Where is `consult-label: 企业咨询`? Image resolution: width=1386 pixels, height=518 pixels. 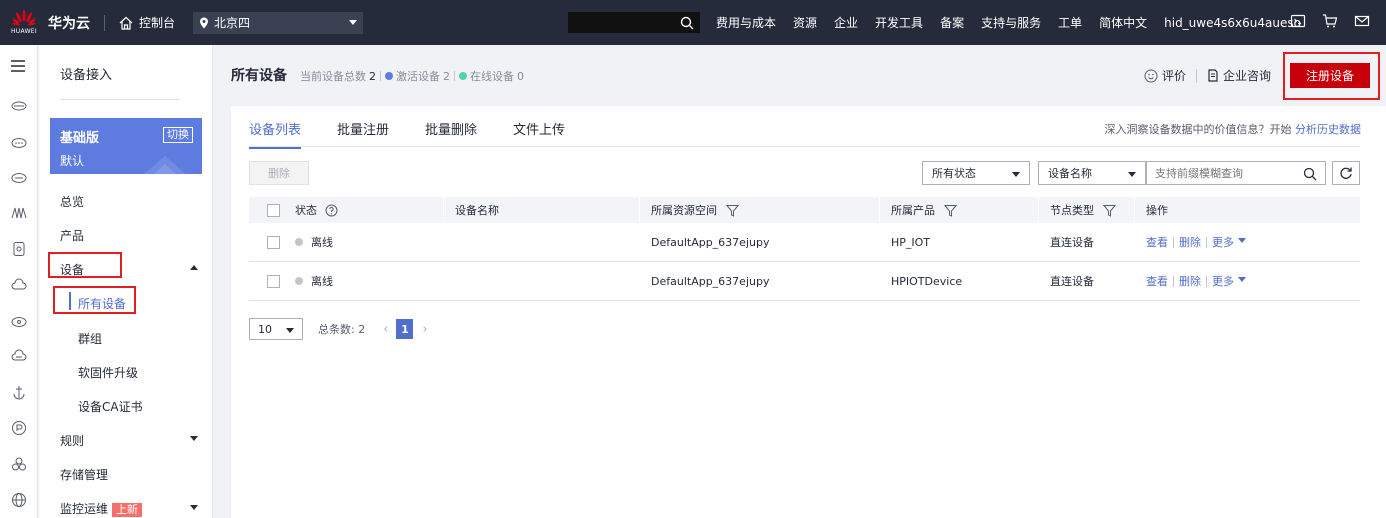
consult-label: 企业咨询 is located at coordinates (1247, 76).